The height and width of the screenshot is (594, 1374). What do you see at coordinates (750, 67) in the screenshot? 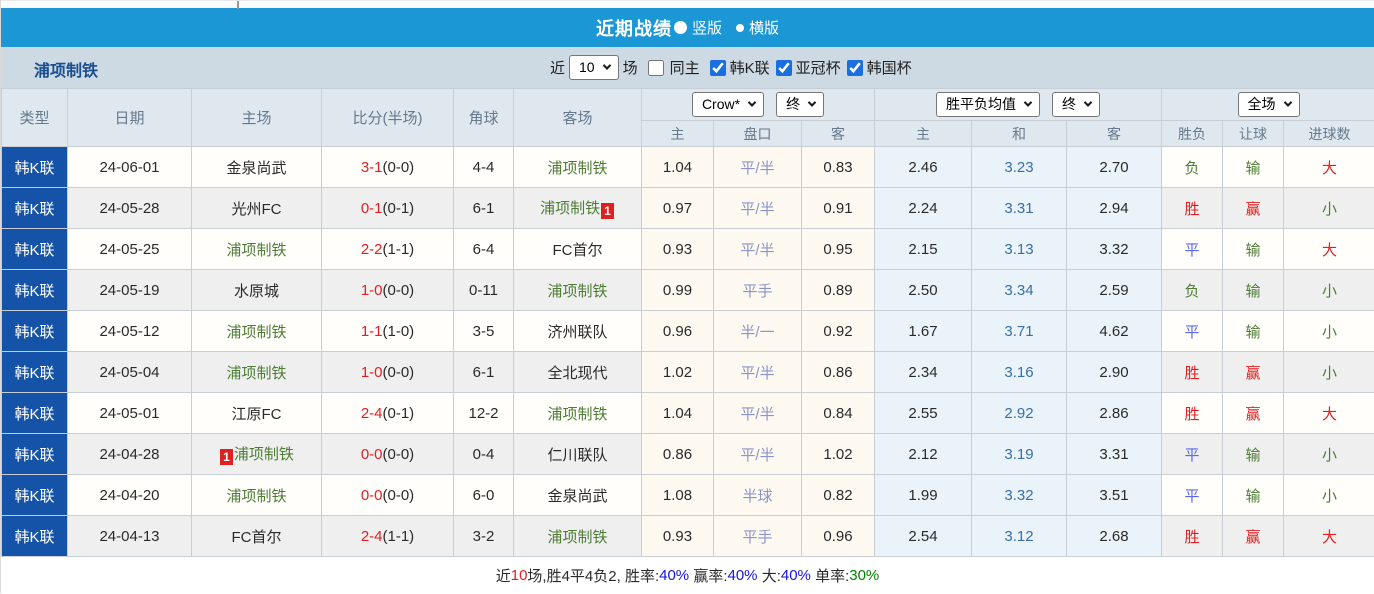
I see `league-checkbox-label: 韩K联` at bounding box center [750, 67].